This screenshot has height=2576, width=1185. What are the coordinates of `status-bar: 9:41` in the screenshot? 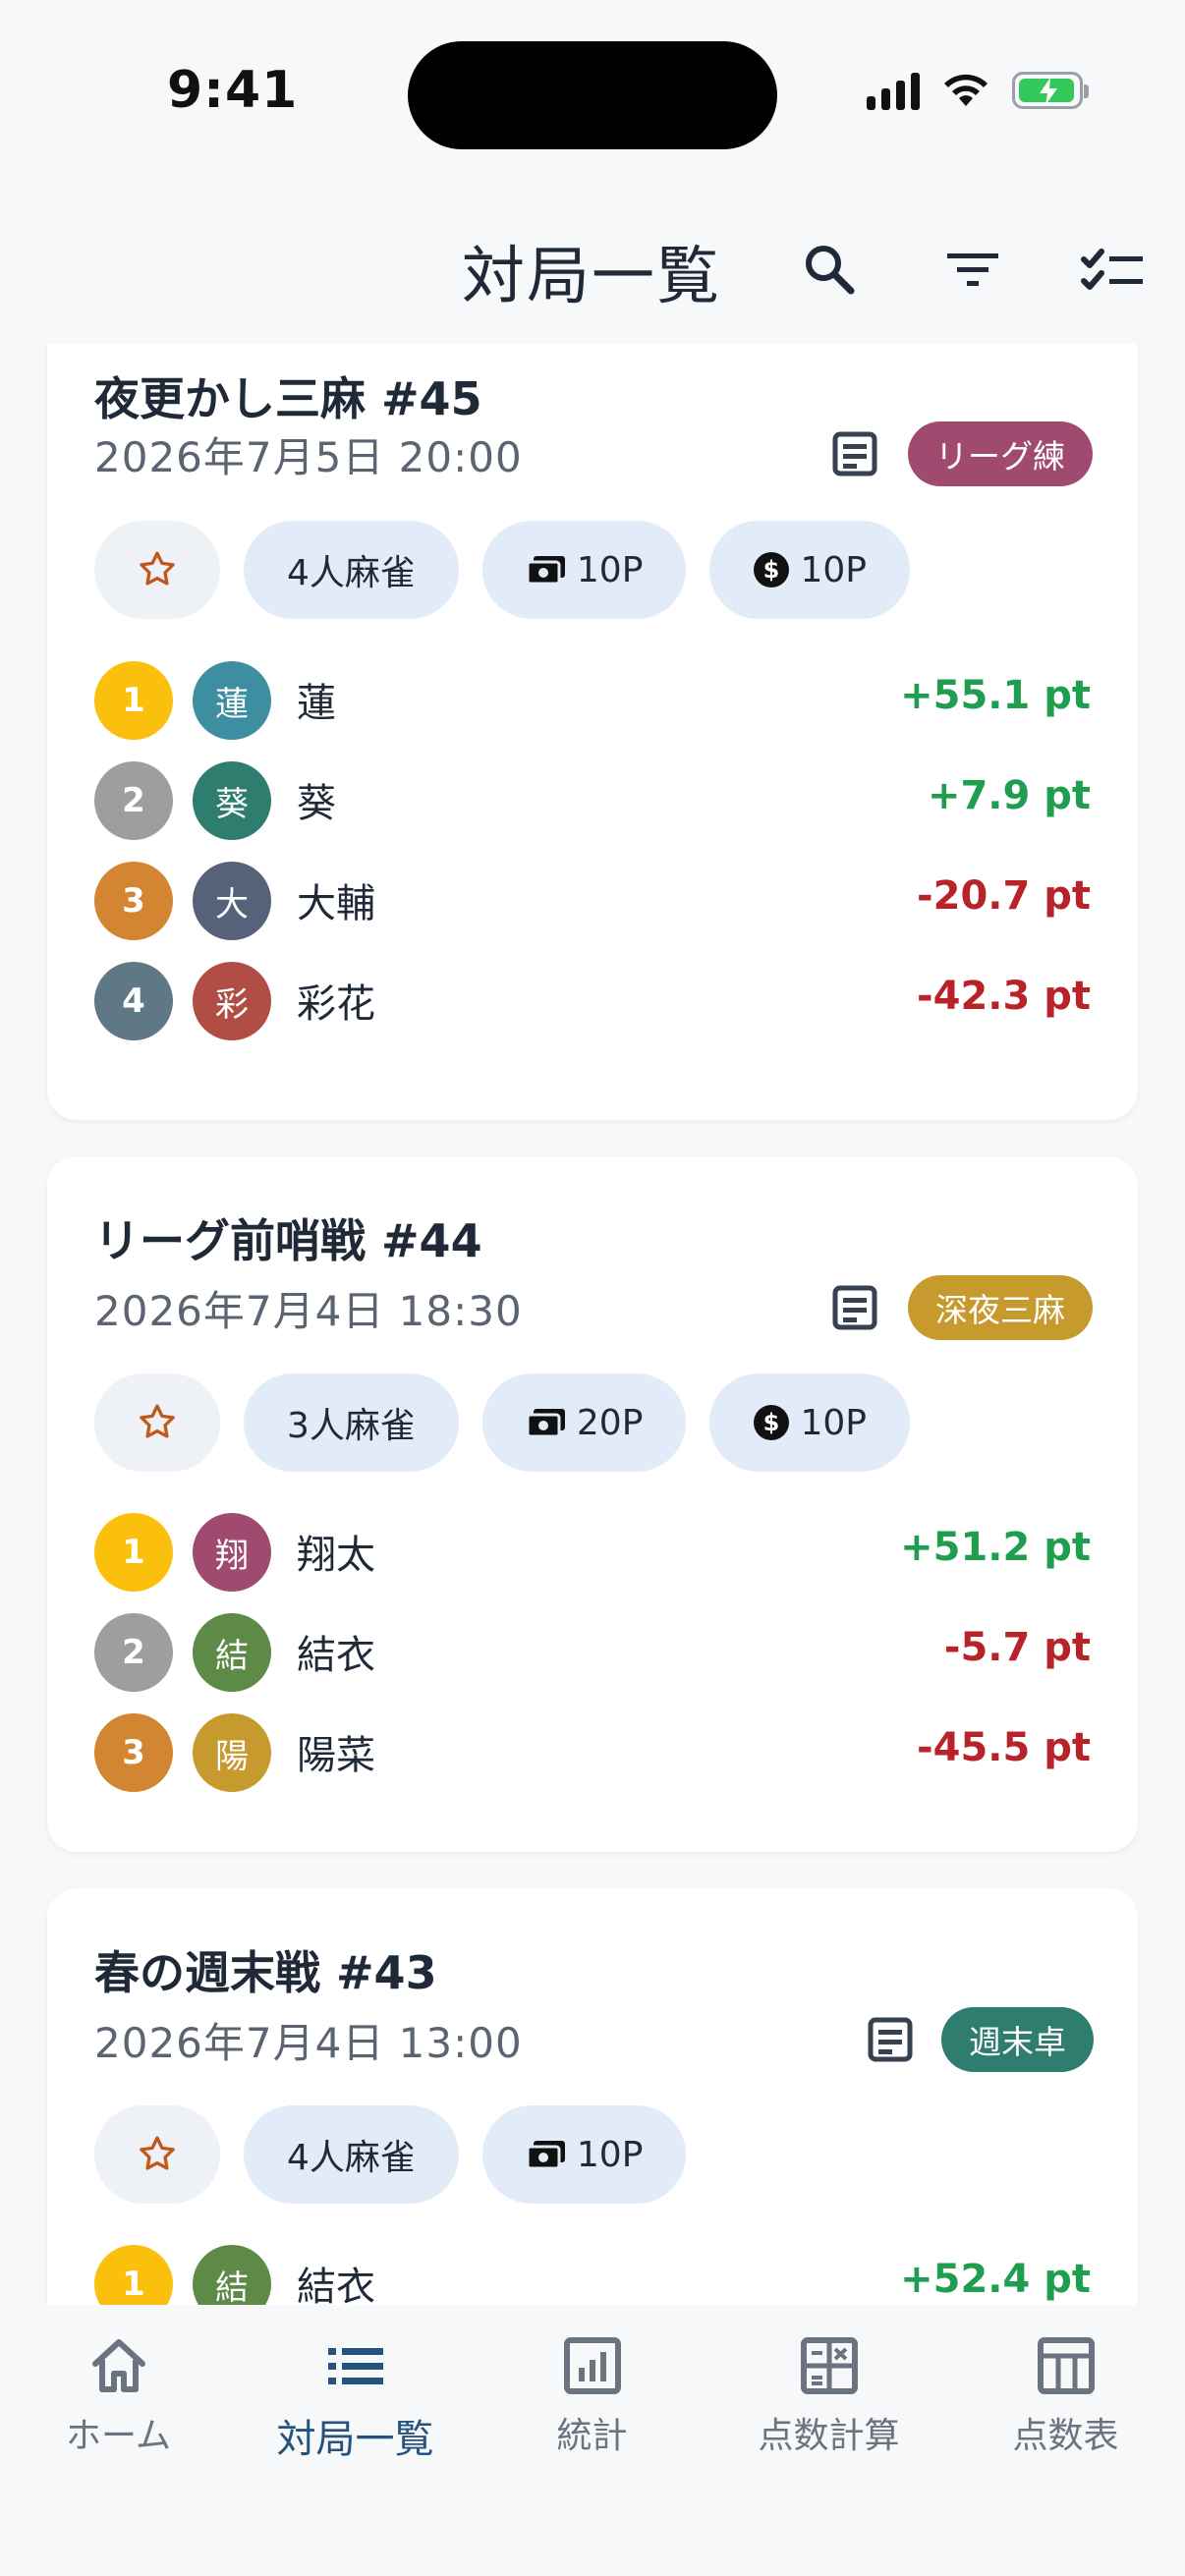 It's located at (592, 93).